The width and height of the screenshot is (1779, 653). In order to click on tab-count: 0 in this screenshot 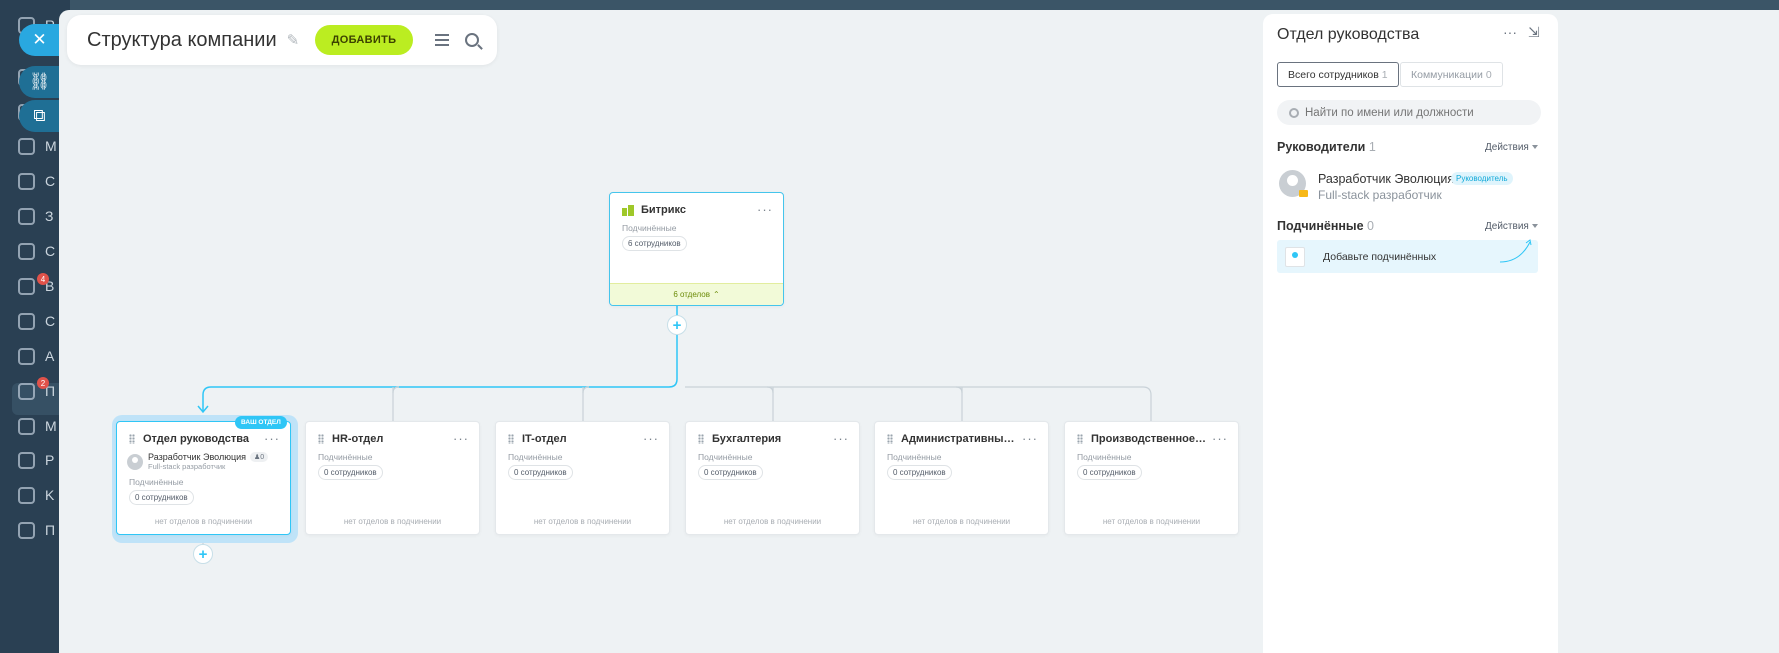, I will do `click(1488, 74)`.